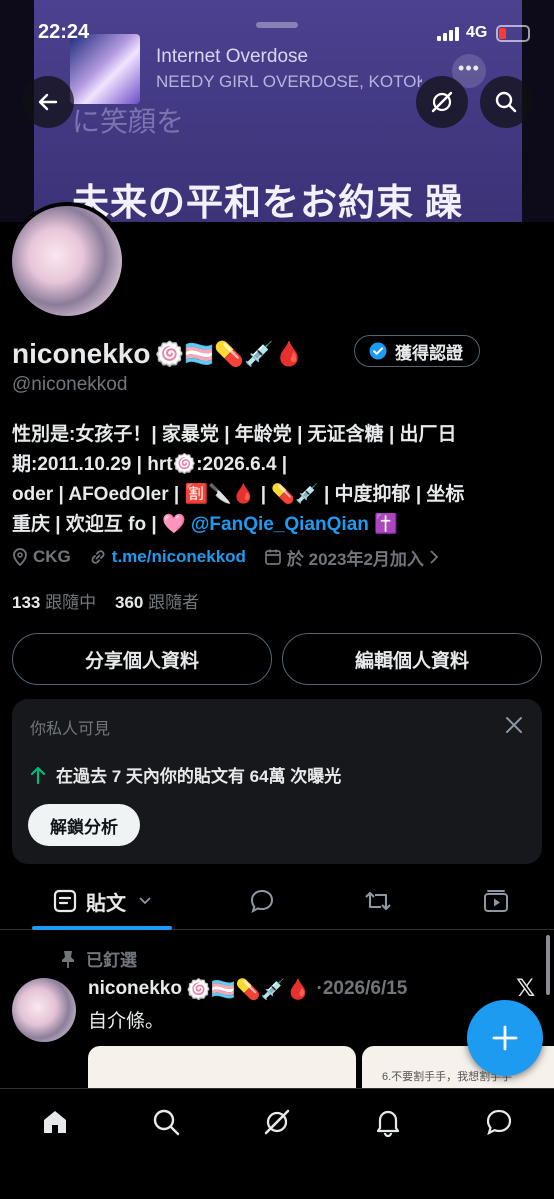 The image size is (554, 1199). What do you see at coordinates (129, 602) in the screenshot?
I see `followers-count: 360` at bounding box center [129, 602].